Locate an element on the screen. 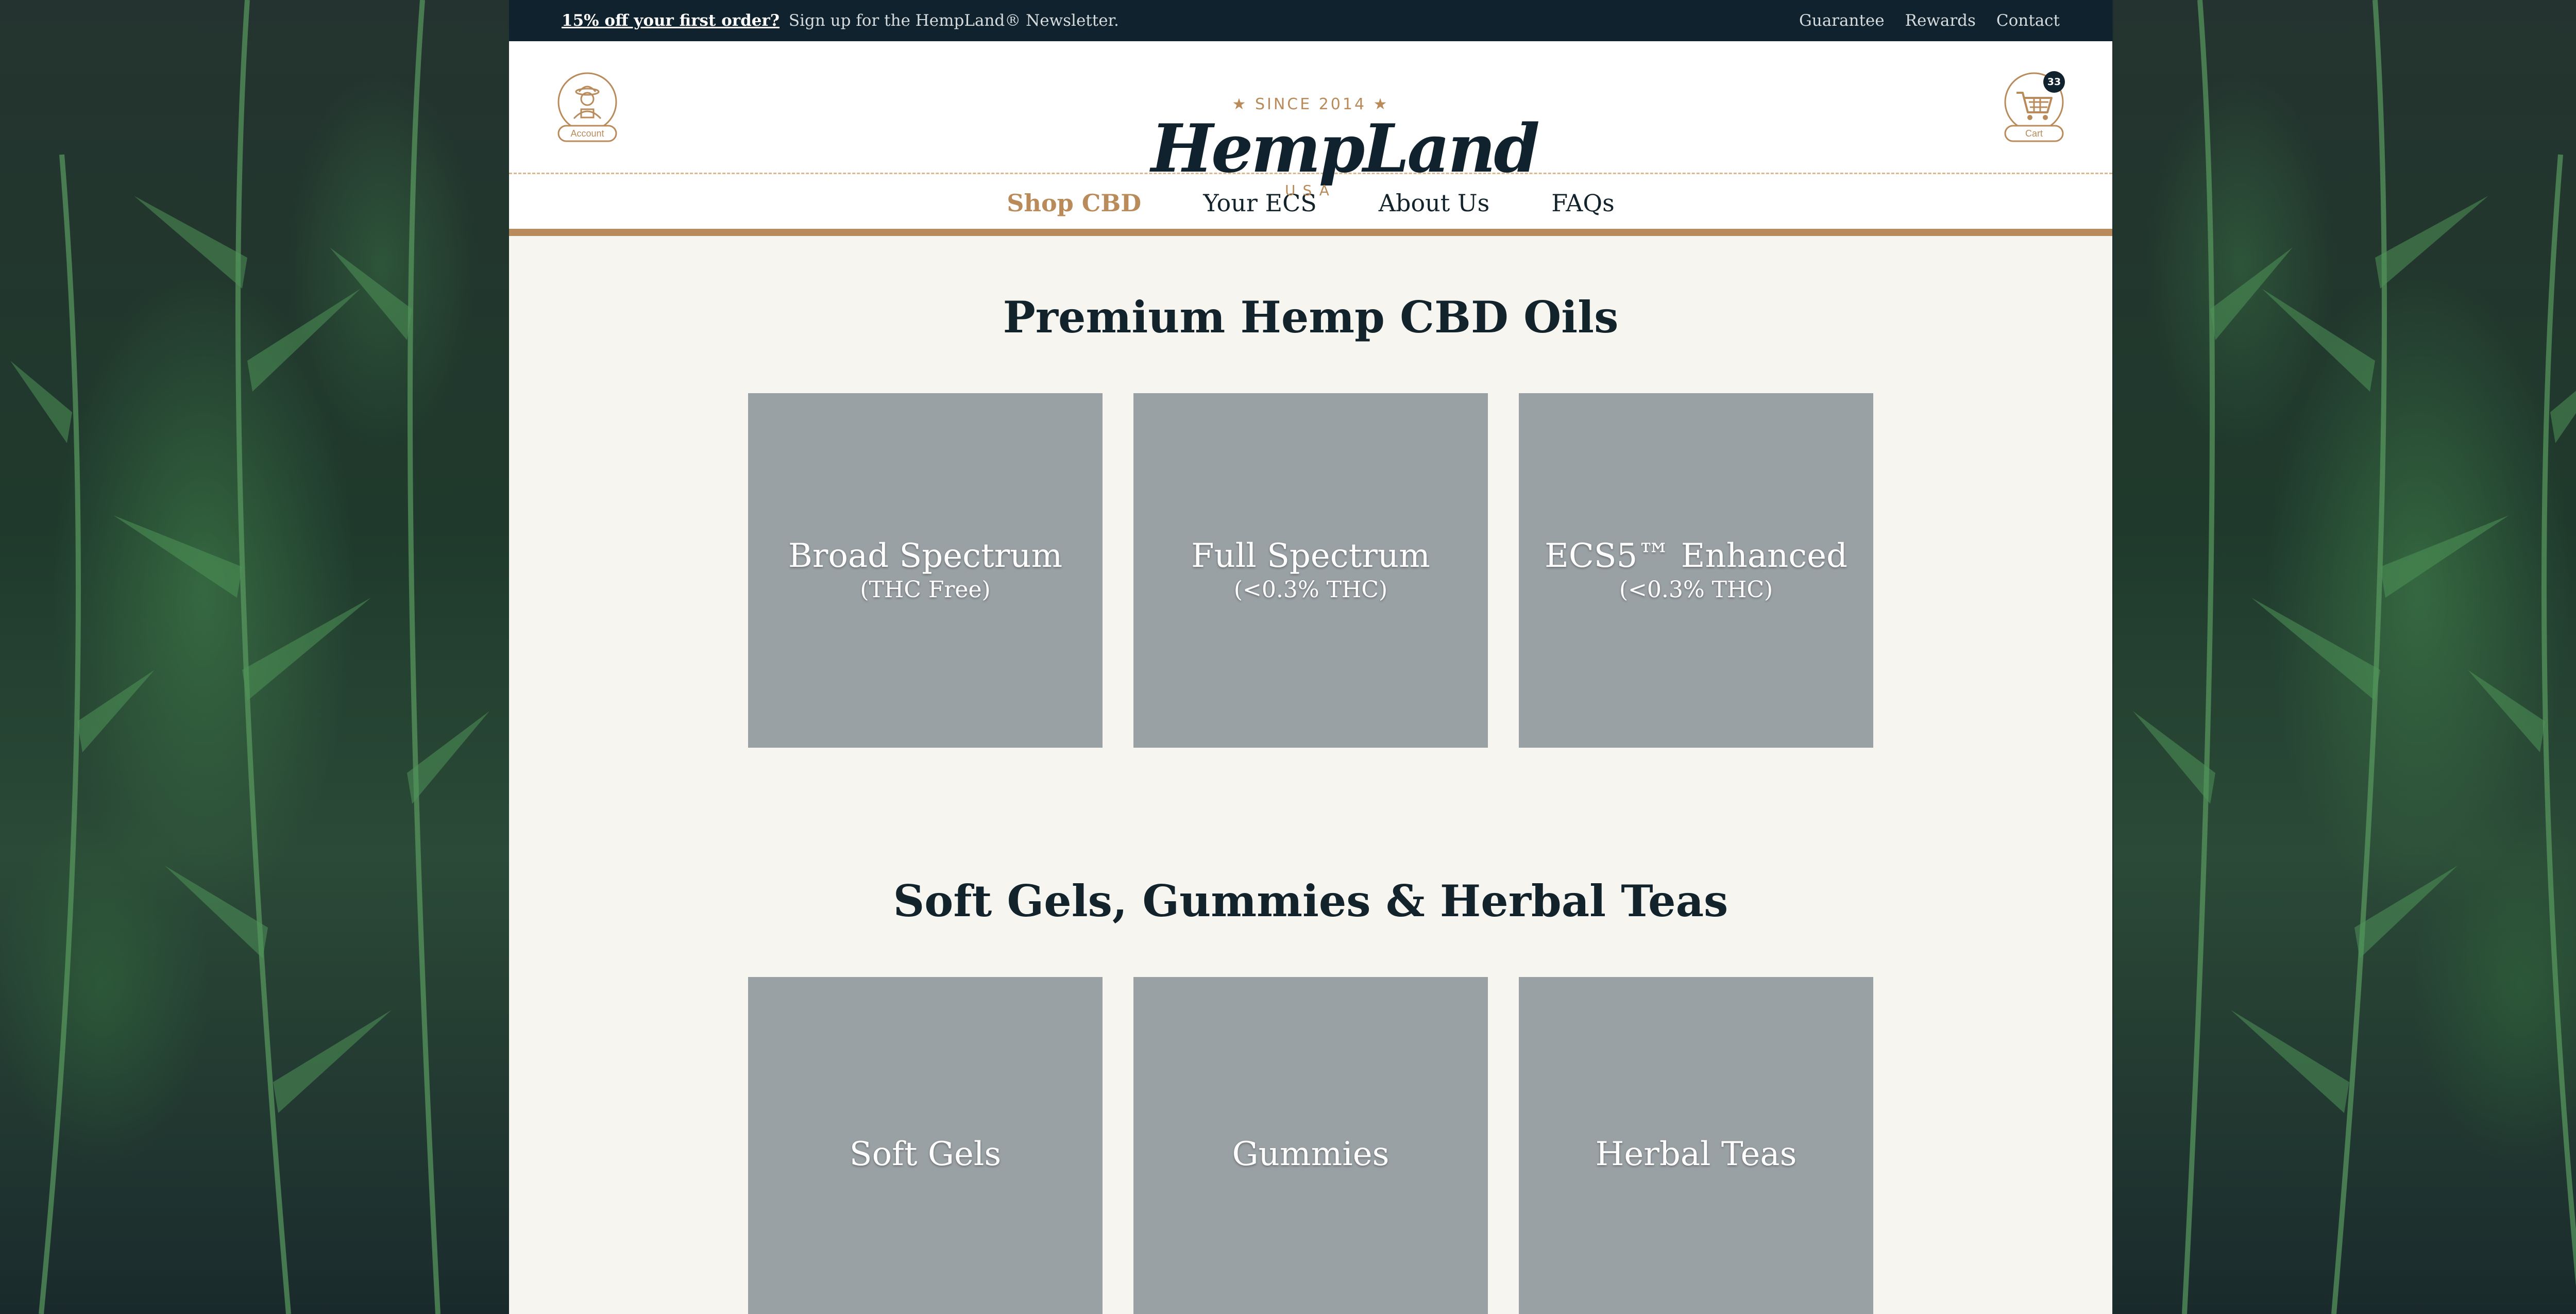 The image size is (2576, 1314). tile-title: Herbal Teas is located at coordinates (1696, 1154).